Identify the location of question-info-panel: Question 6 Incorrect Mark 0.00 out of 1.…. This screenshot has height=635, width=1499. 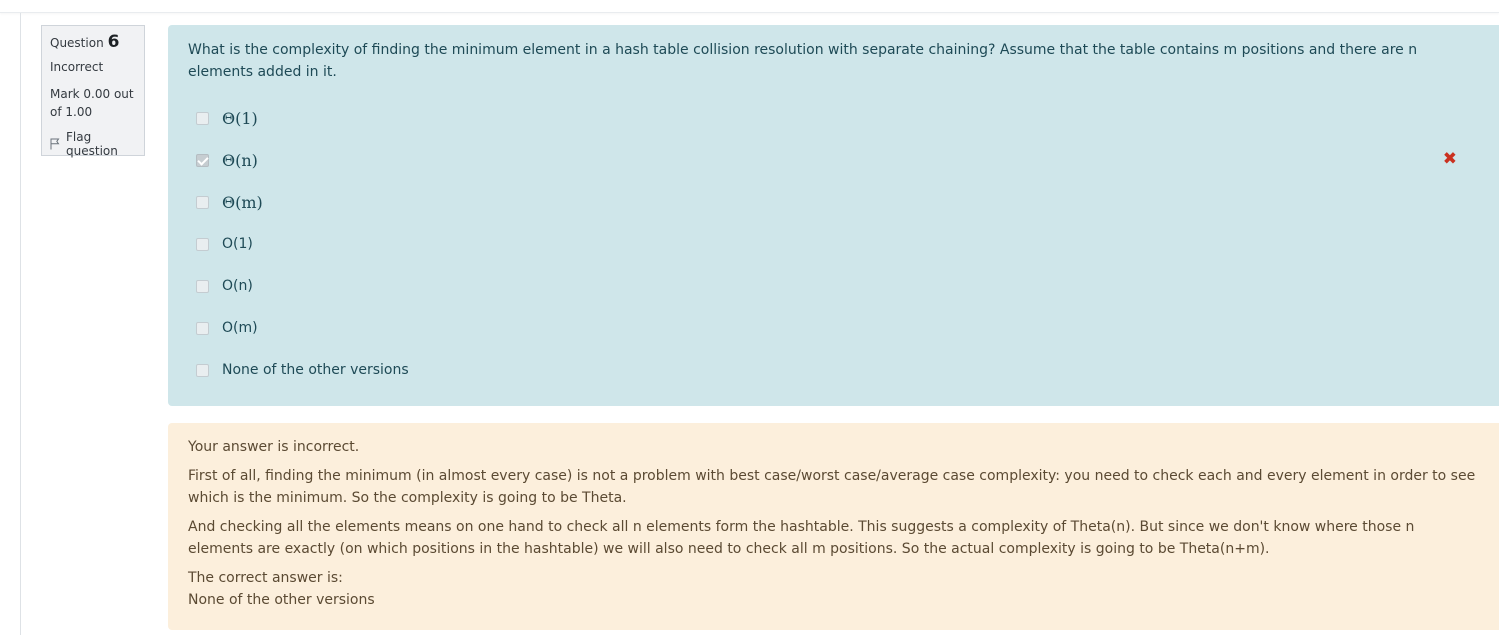
(93, 91).